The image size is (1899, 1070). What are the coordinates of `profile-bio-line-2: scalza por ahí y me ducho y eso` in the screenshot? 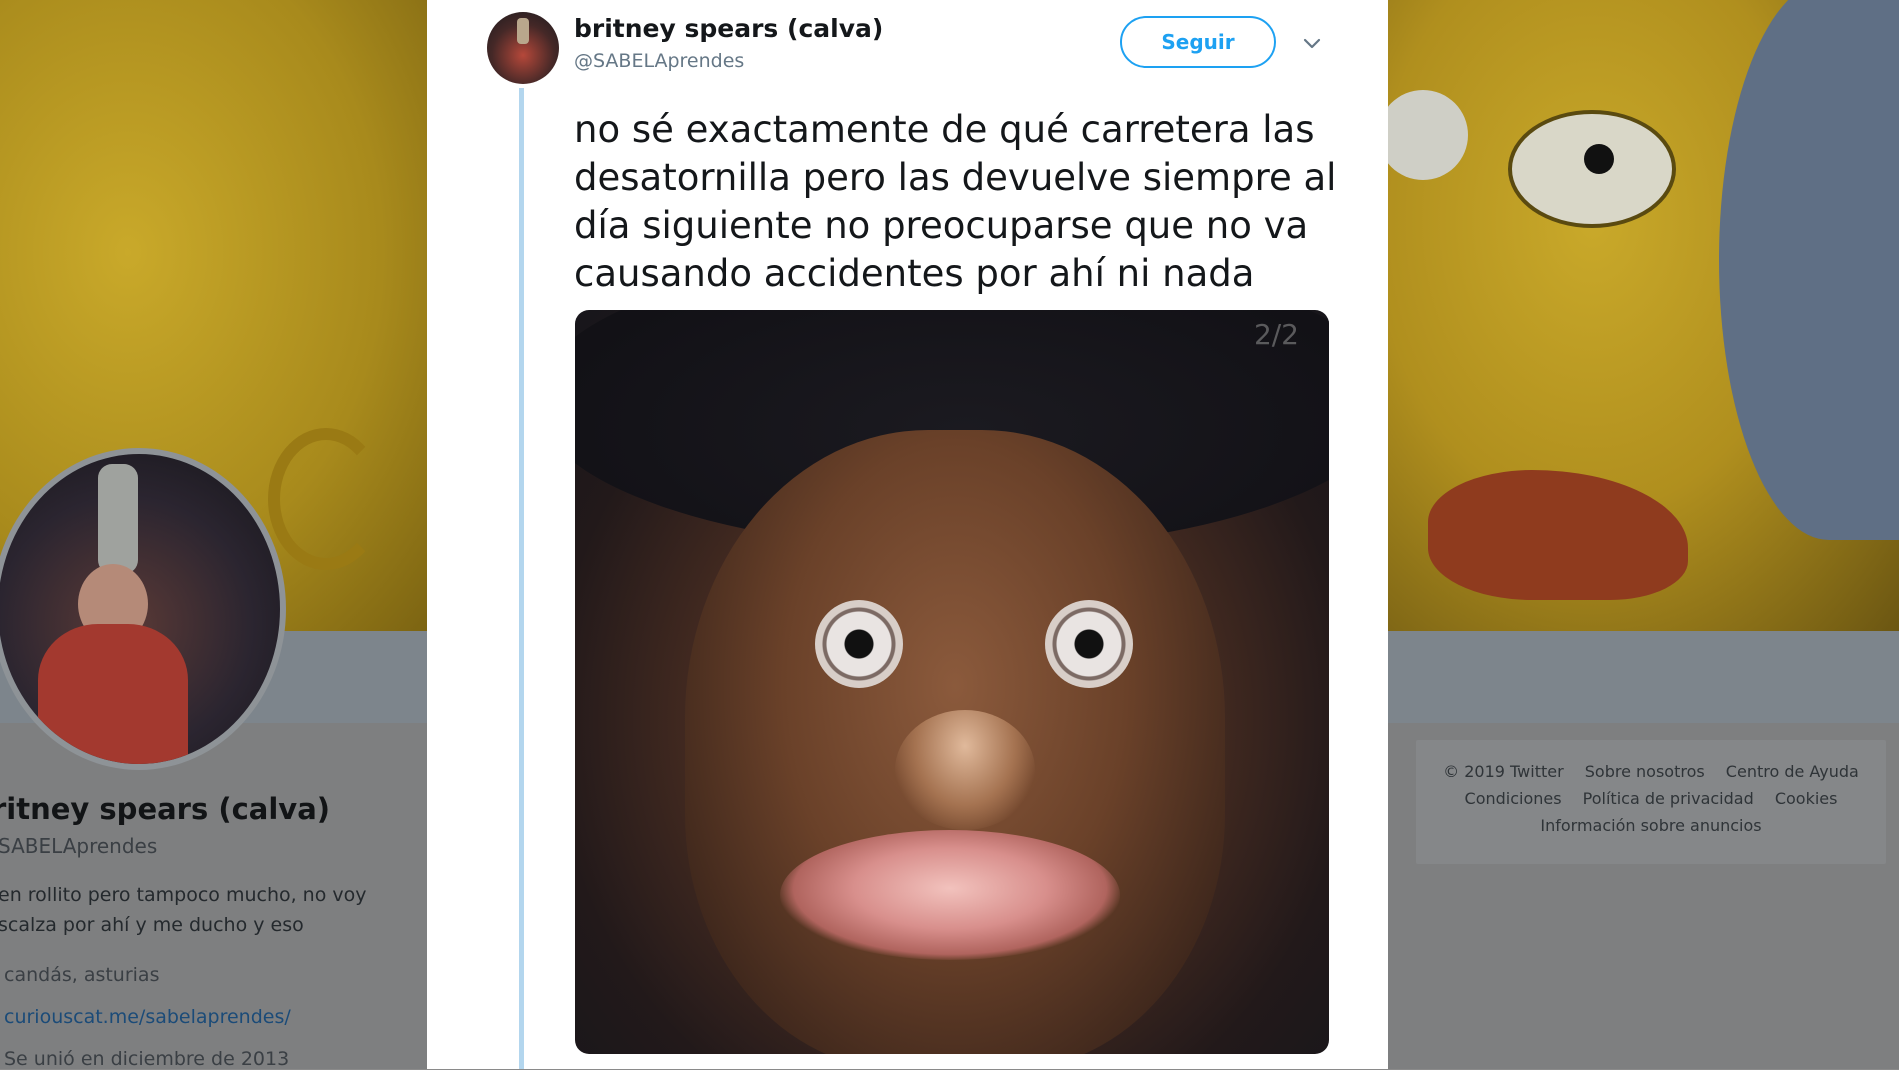 It's located at (152, 925).